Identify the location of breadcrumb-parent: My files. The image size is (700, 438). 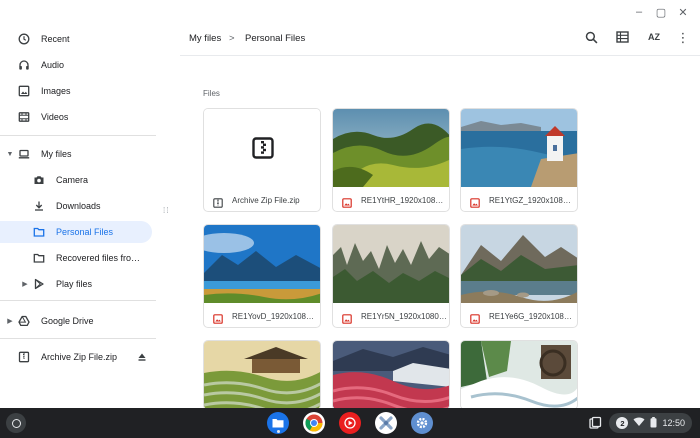
(205, 38).